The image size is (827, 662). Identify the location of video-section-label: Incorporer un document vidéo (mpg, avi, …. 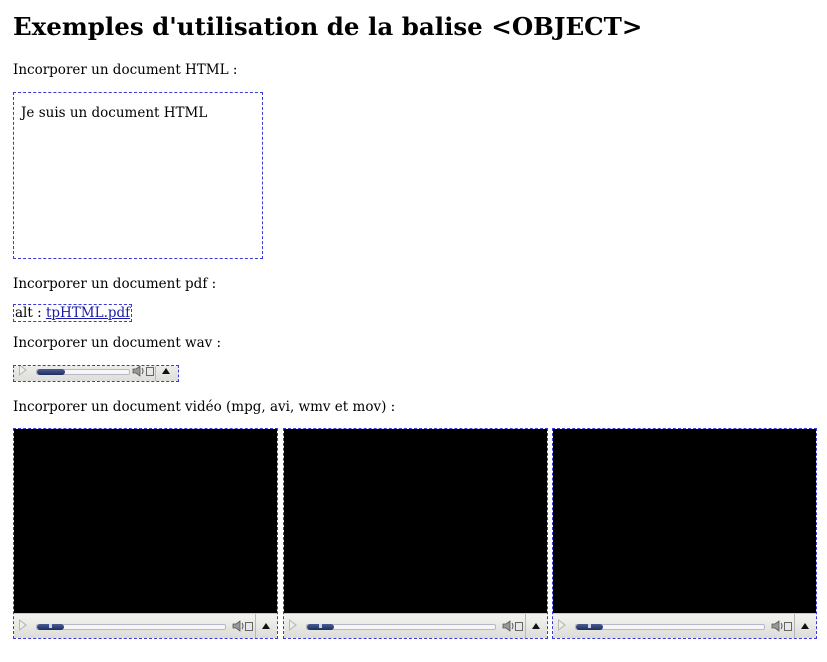
(204, 407).